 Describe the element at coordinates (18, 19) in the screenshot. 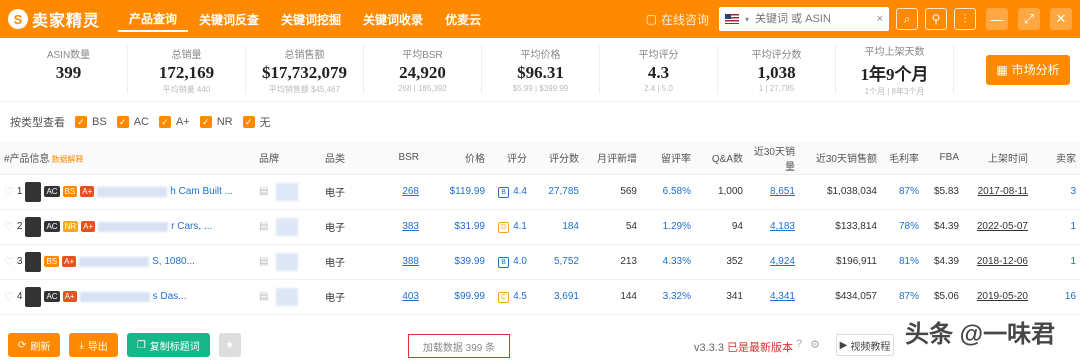

I see `logo-icon: S` at that location.